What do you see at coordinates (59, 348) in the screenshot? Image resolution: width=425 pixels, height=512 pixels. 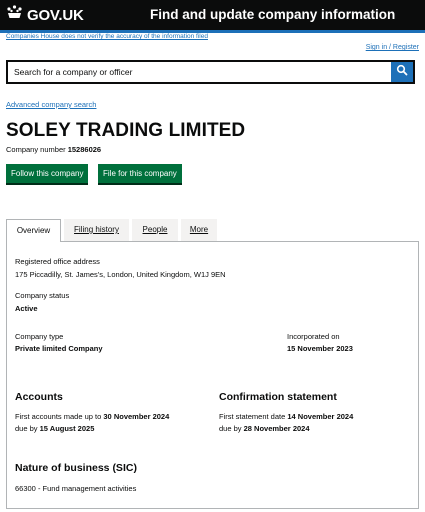 I see `company-type-value: Private limited Company` at bounding box center [59, 348].